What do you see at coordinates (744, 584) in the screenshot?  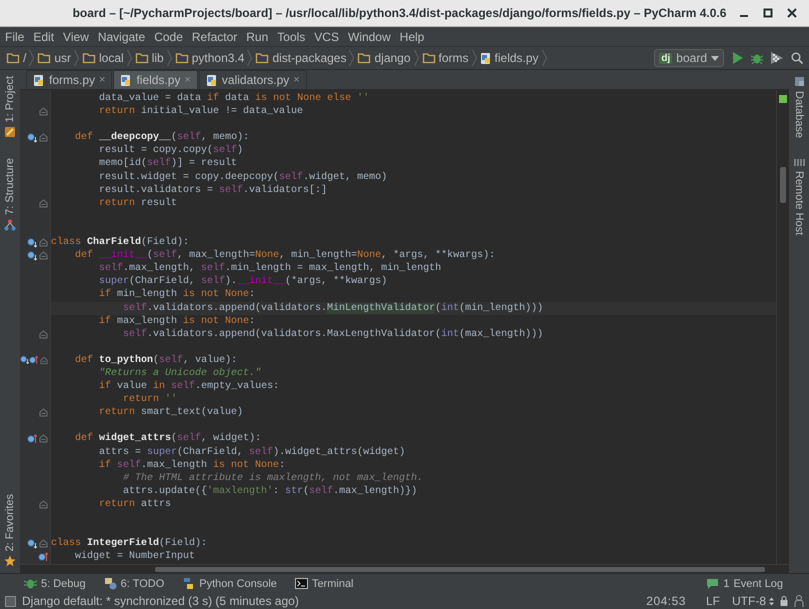 I see `event-log-button: 1 Event Log` at bounding box center [744, 584].